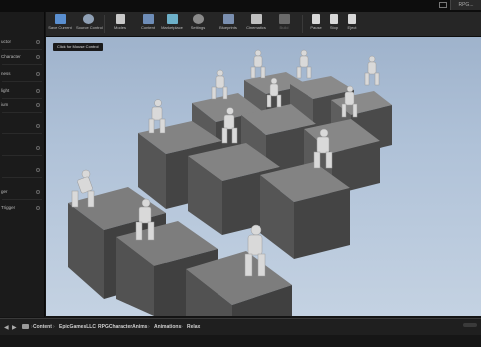  Describe the element at coordinates (470, 325) in the screenshot. I see `panel-resize-handle` at that location.